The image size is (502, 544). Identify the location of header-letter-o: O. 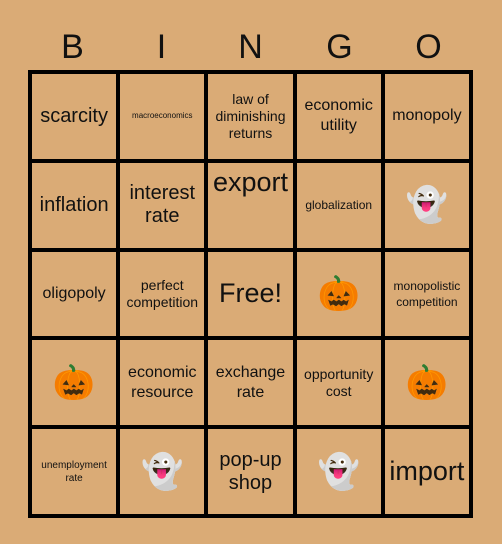
(428, 47).